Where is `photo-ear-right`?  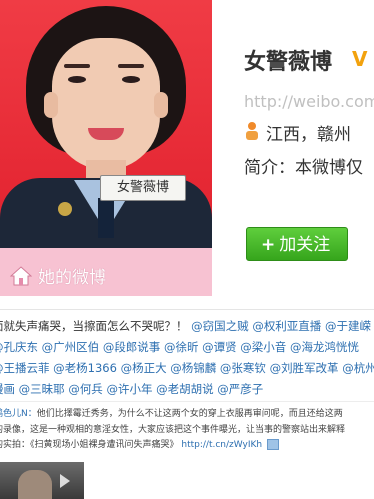 photo-ear-right is located at coordinates (161, 105).